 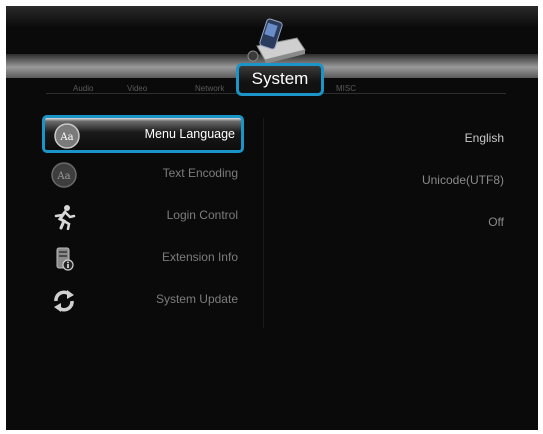 I want to click on language-icon: Aa, so click(x=67, y=136).